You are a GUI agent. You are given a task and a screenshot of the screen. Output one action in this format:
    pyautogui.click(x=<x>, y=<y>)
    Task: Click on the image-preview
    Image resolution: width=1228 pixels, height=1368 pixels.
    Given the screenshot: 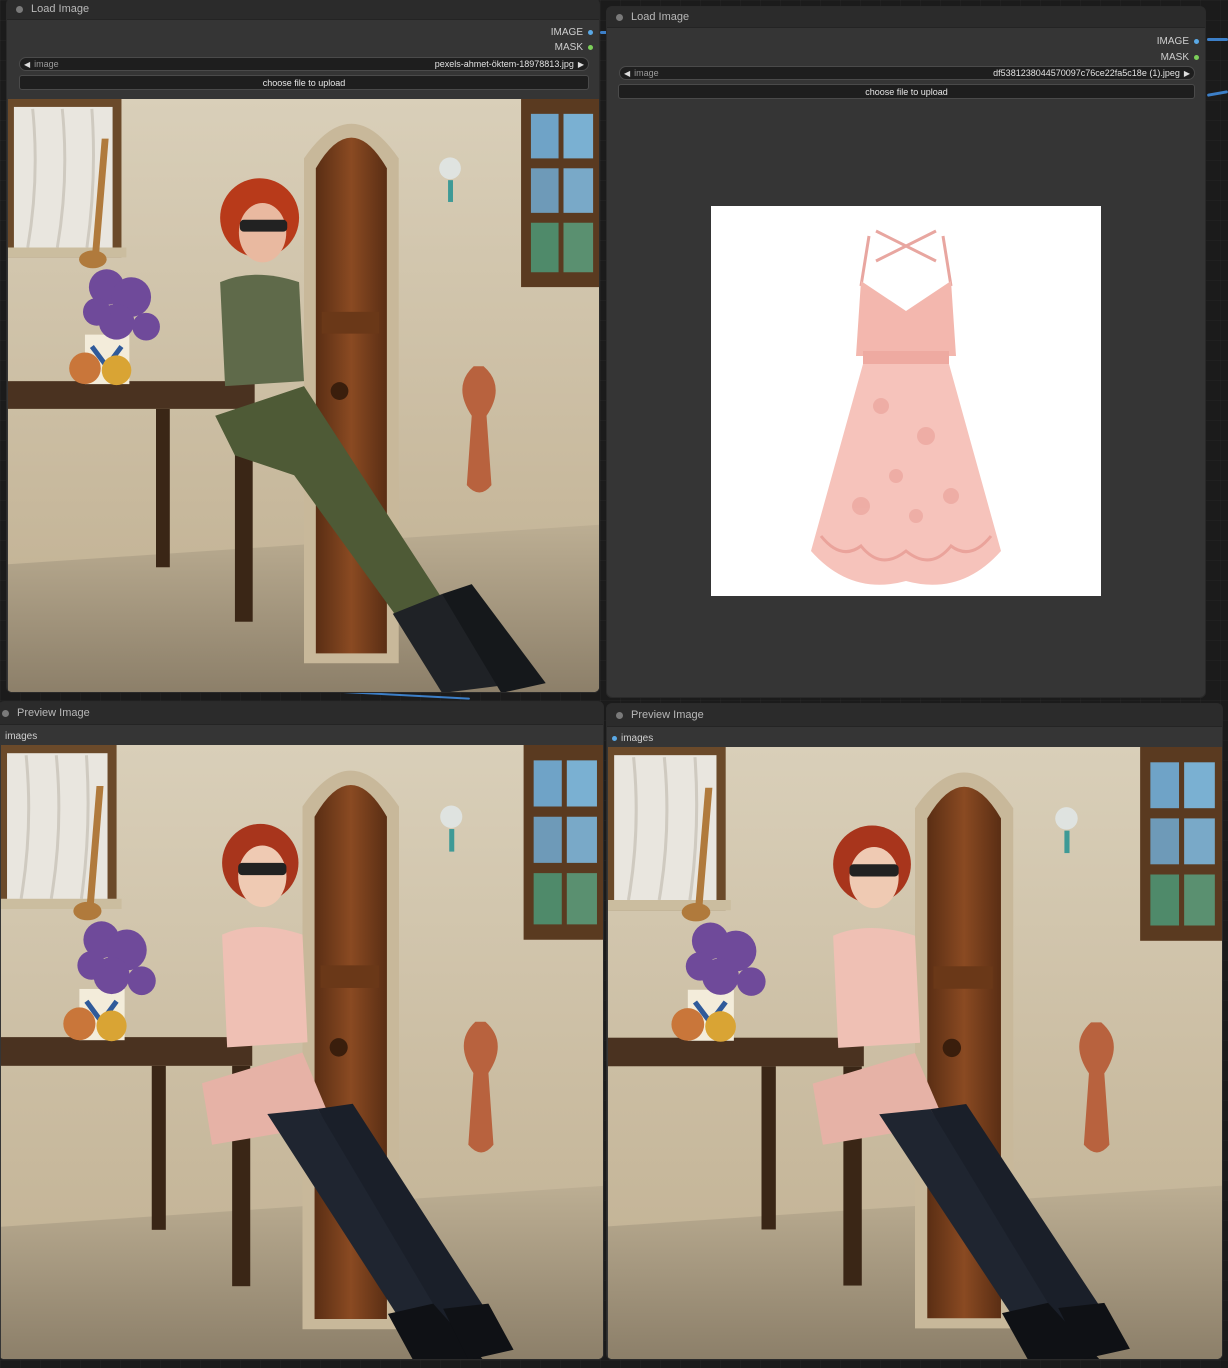 What is the action you would take?
    pyautogui.click(x=906, y=401)
    